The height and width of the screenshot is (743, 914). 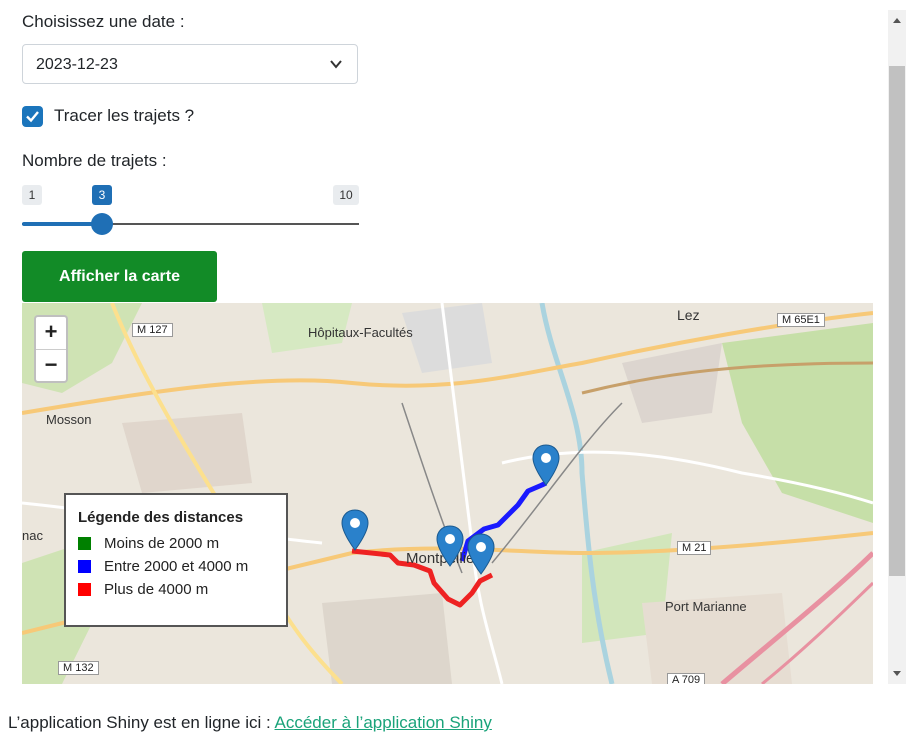 What do you see at coordinates (32, 195) in the screenshot?
I see `slider-min-badge: 1` at bounding box center [32, 195].